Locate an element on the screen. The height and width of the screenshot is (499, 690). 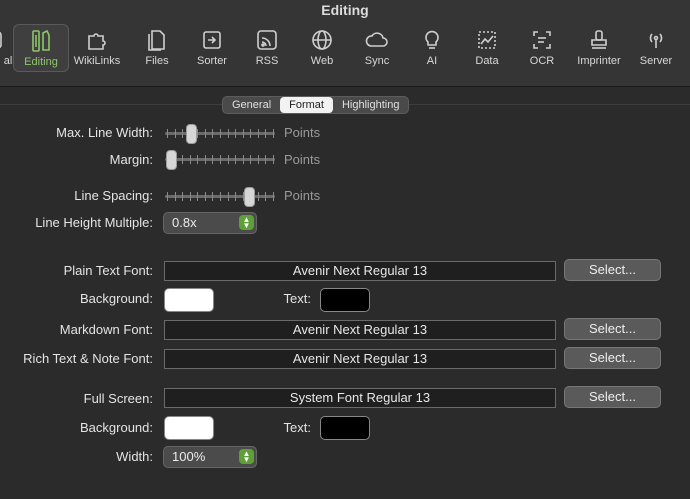
toolbar-item-sorter: Sorter is located at coordinates (212, 47).